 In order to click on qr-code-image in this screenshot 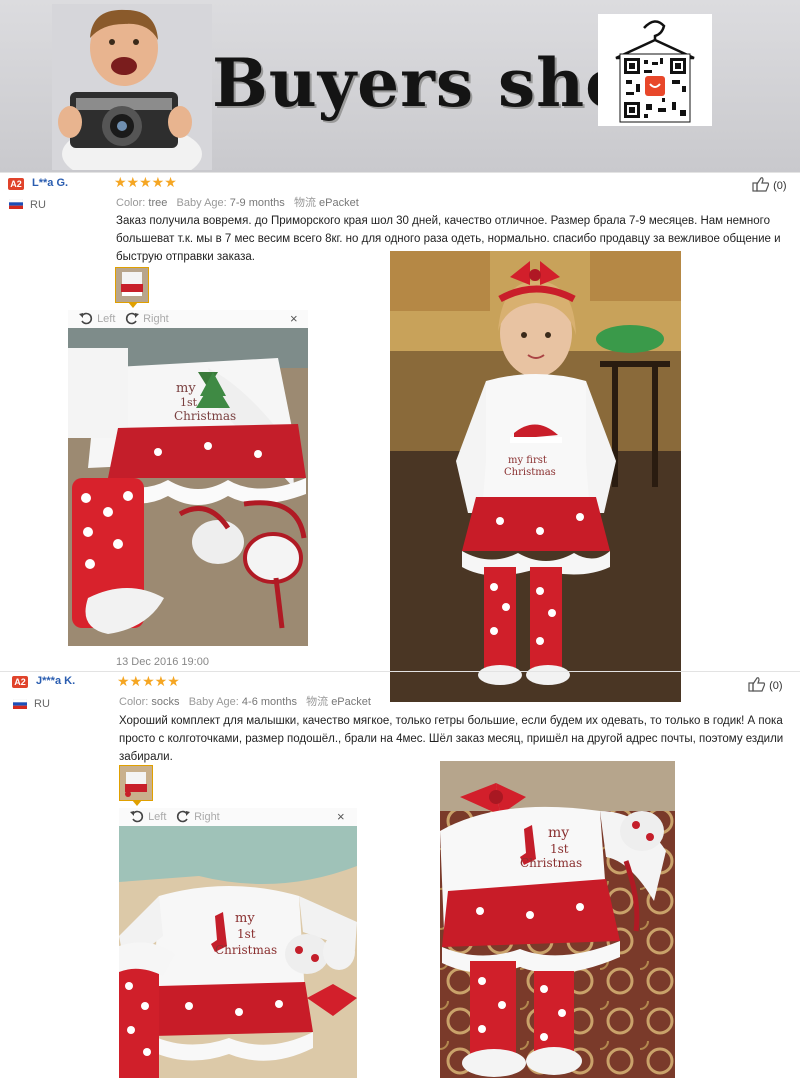, I will do `click(655, 70)`.